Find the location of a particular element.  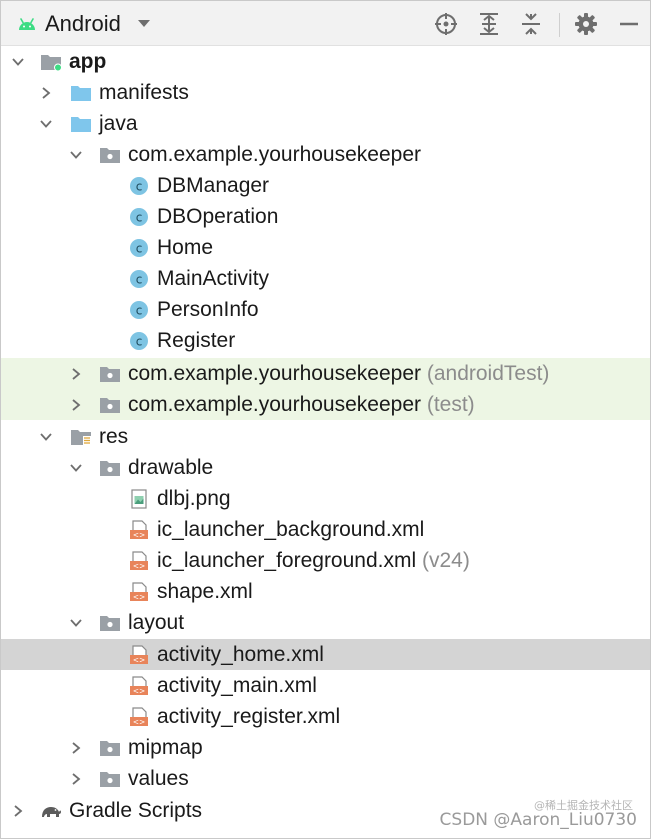

tree-row-file: <> activity_register.xml is located at coordinates (325, 716).